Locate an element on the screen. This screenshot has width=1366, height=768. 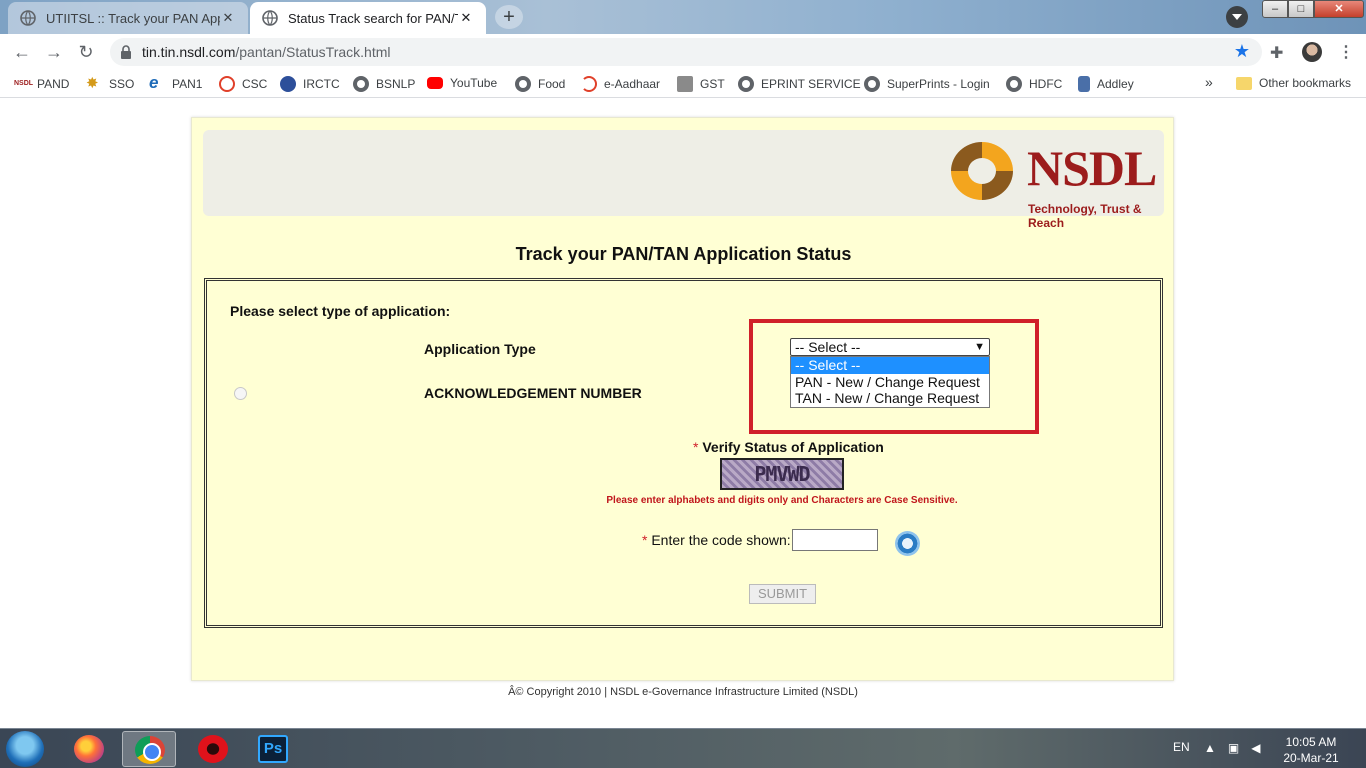
bookmark-sso: ✸ SSO is located at coordinates (110, 84).